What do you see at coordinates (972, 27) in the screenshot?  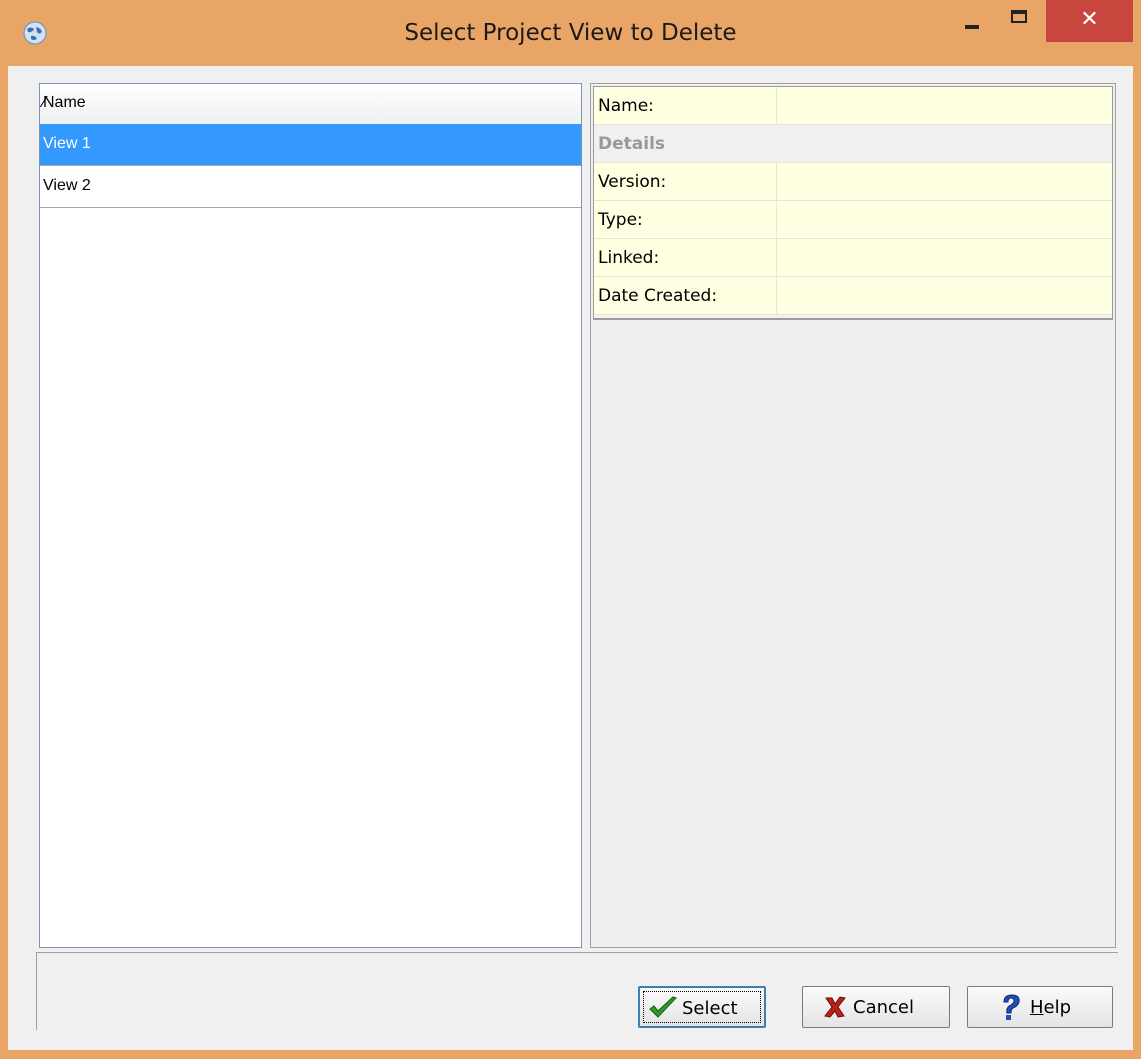 I see `minimize-icon` at bounding box center [972, 27].